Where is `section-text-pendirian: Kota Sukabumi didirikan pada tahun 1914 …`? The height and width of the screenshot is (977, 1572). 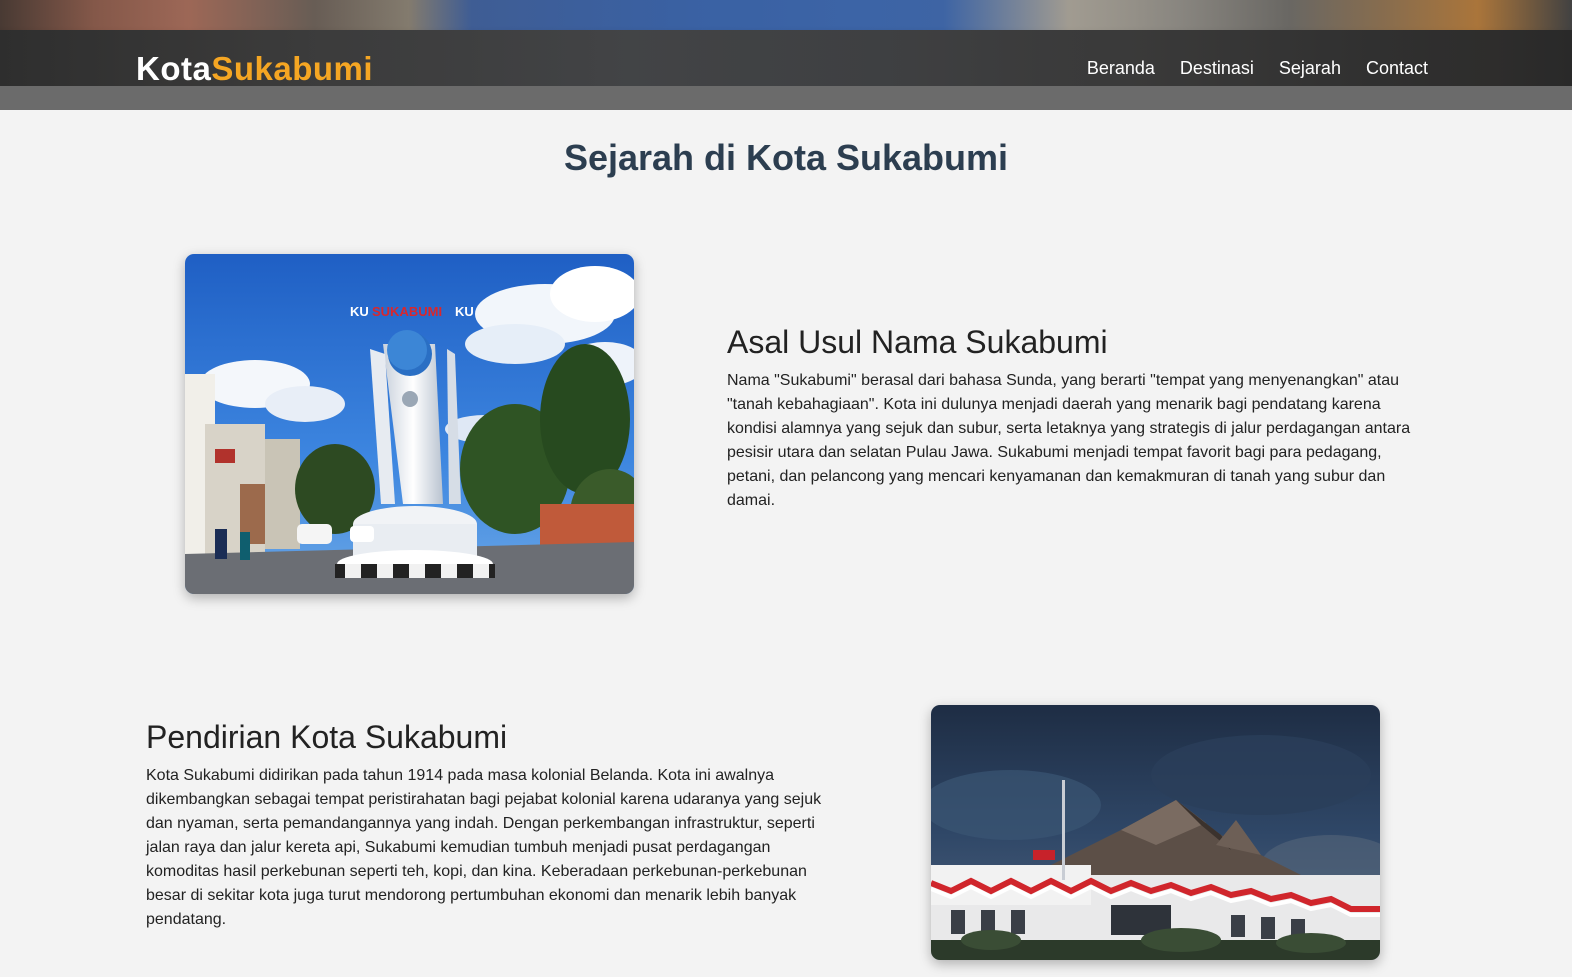
section-text-pendirian: Kota Sukabumi didirikan pada tahun 1914 … is located at coordinates (484, 847).